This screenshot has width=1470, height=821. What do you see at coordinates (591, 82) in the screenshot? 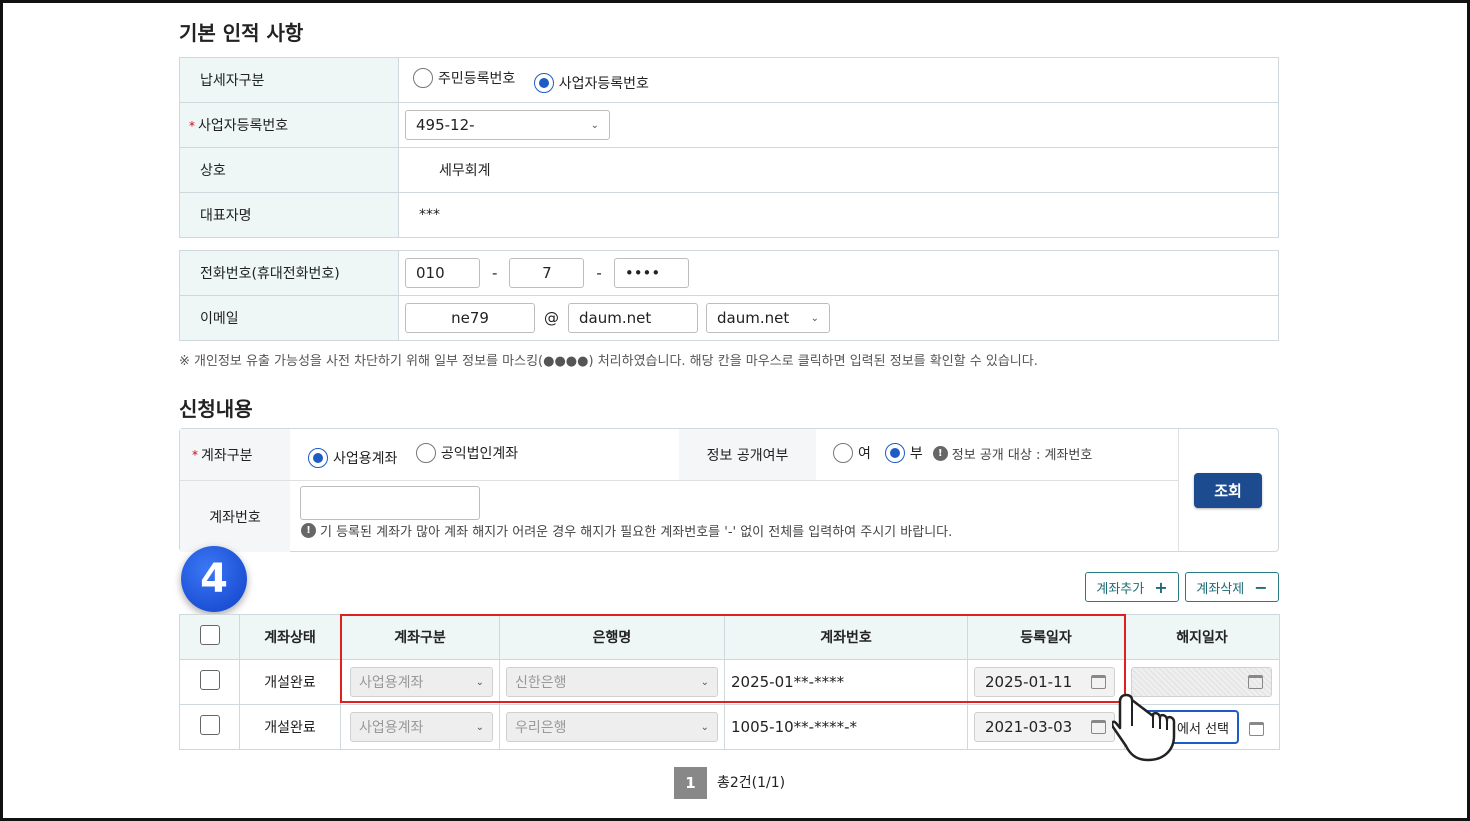
I see `radio-business-no: 사업자등록번호` at bounding box center [591, 82].